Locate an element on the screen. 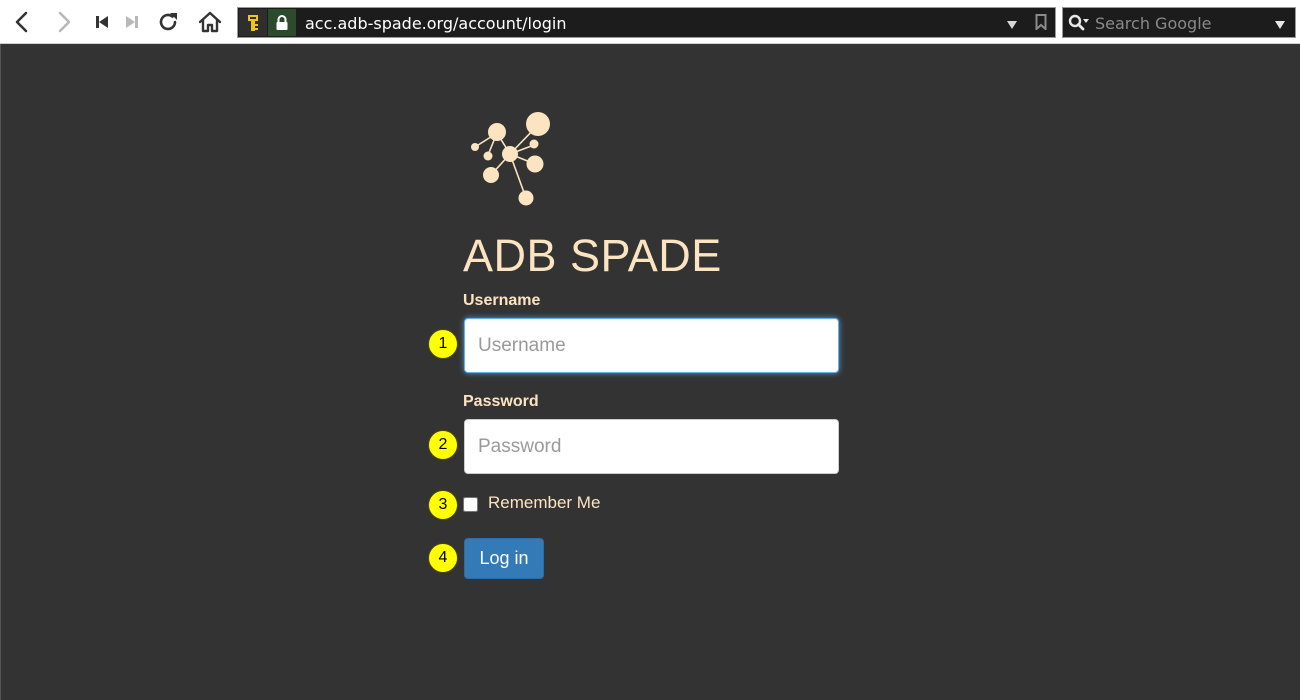  password-label: Password is located at coordinates (501, 401).